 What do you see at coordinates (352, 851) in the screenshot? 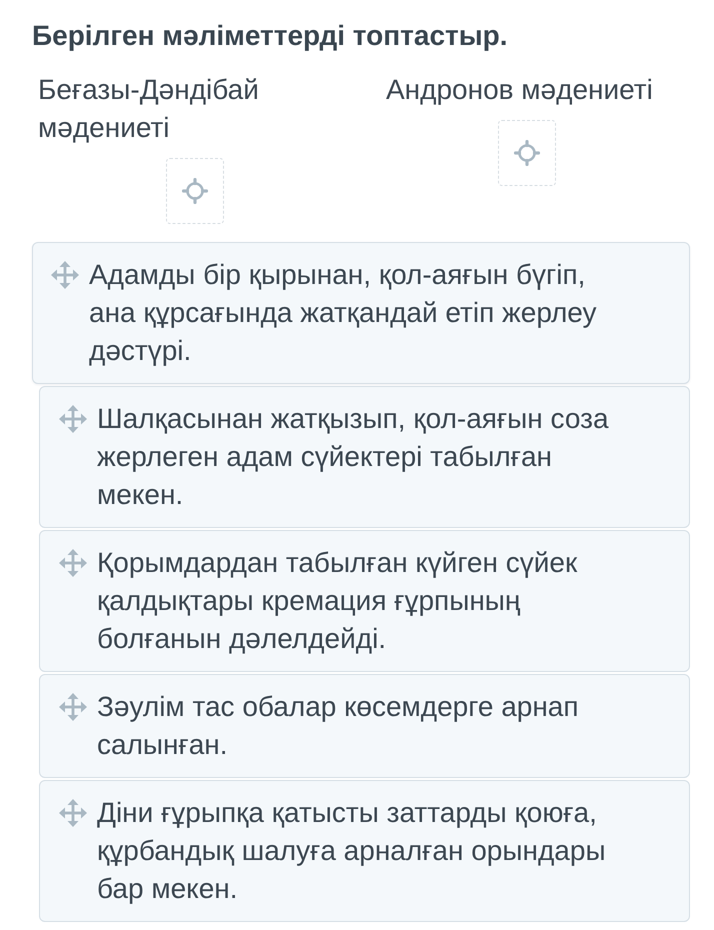
I see `card-text: Діни ғұрыпқа қатысты заттарды қоюға, құрбандық шалуға арналған орындары бар мекен.` at bounding box center [352, 851].